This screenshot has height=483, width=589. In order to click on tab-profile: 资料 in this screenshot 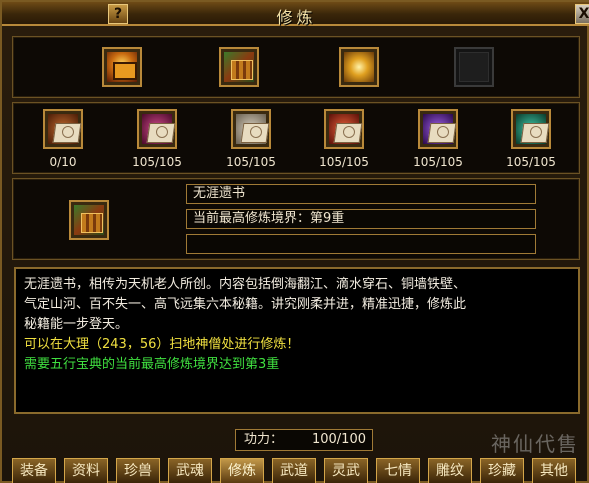, I will do `click(86, 470)`.